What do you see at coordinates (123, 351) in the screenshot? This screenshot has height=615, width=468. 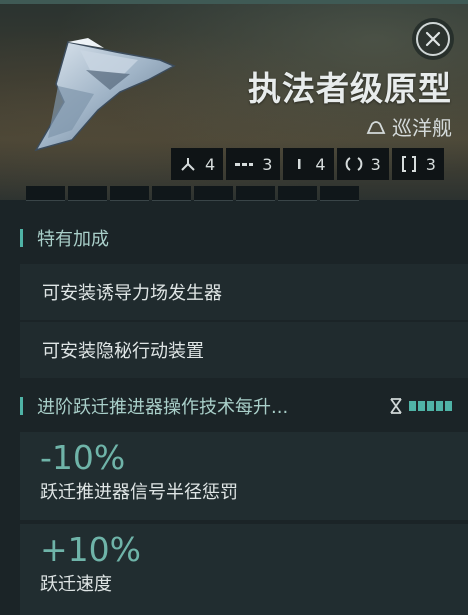 I see `special-bonus-text: 可安装隐秘行动装置` at bounding box center [123, 351].